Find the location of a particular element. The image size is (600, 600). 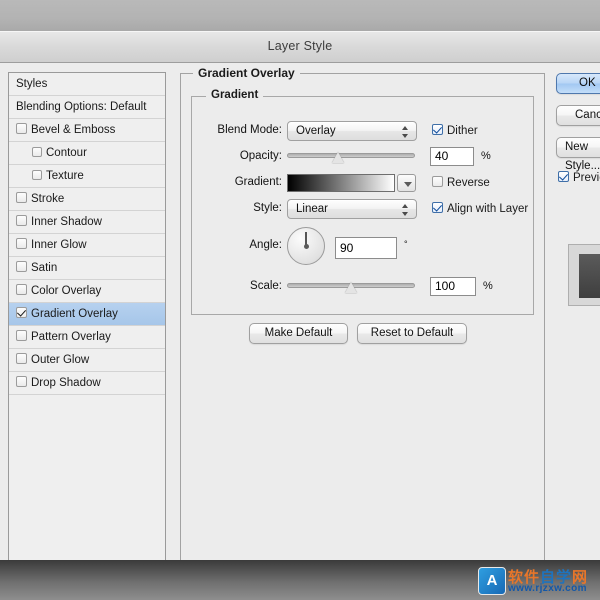

blend-mode-row: Blend Mode: Overlay Dither is located at coordinates (363, 132).